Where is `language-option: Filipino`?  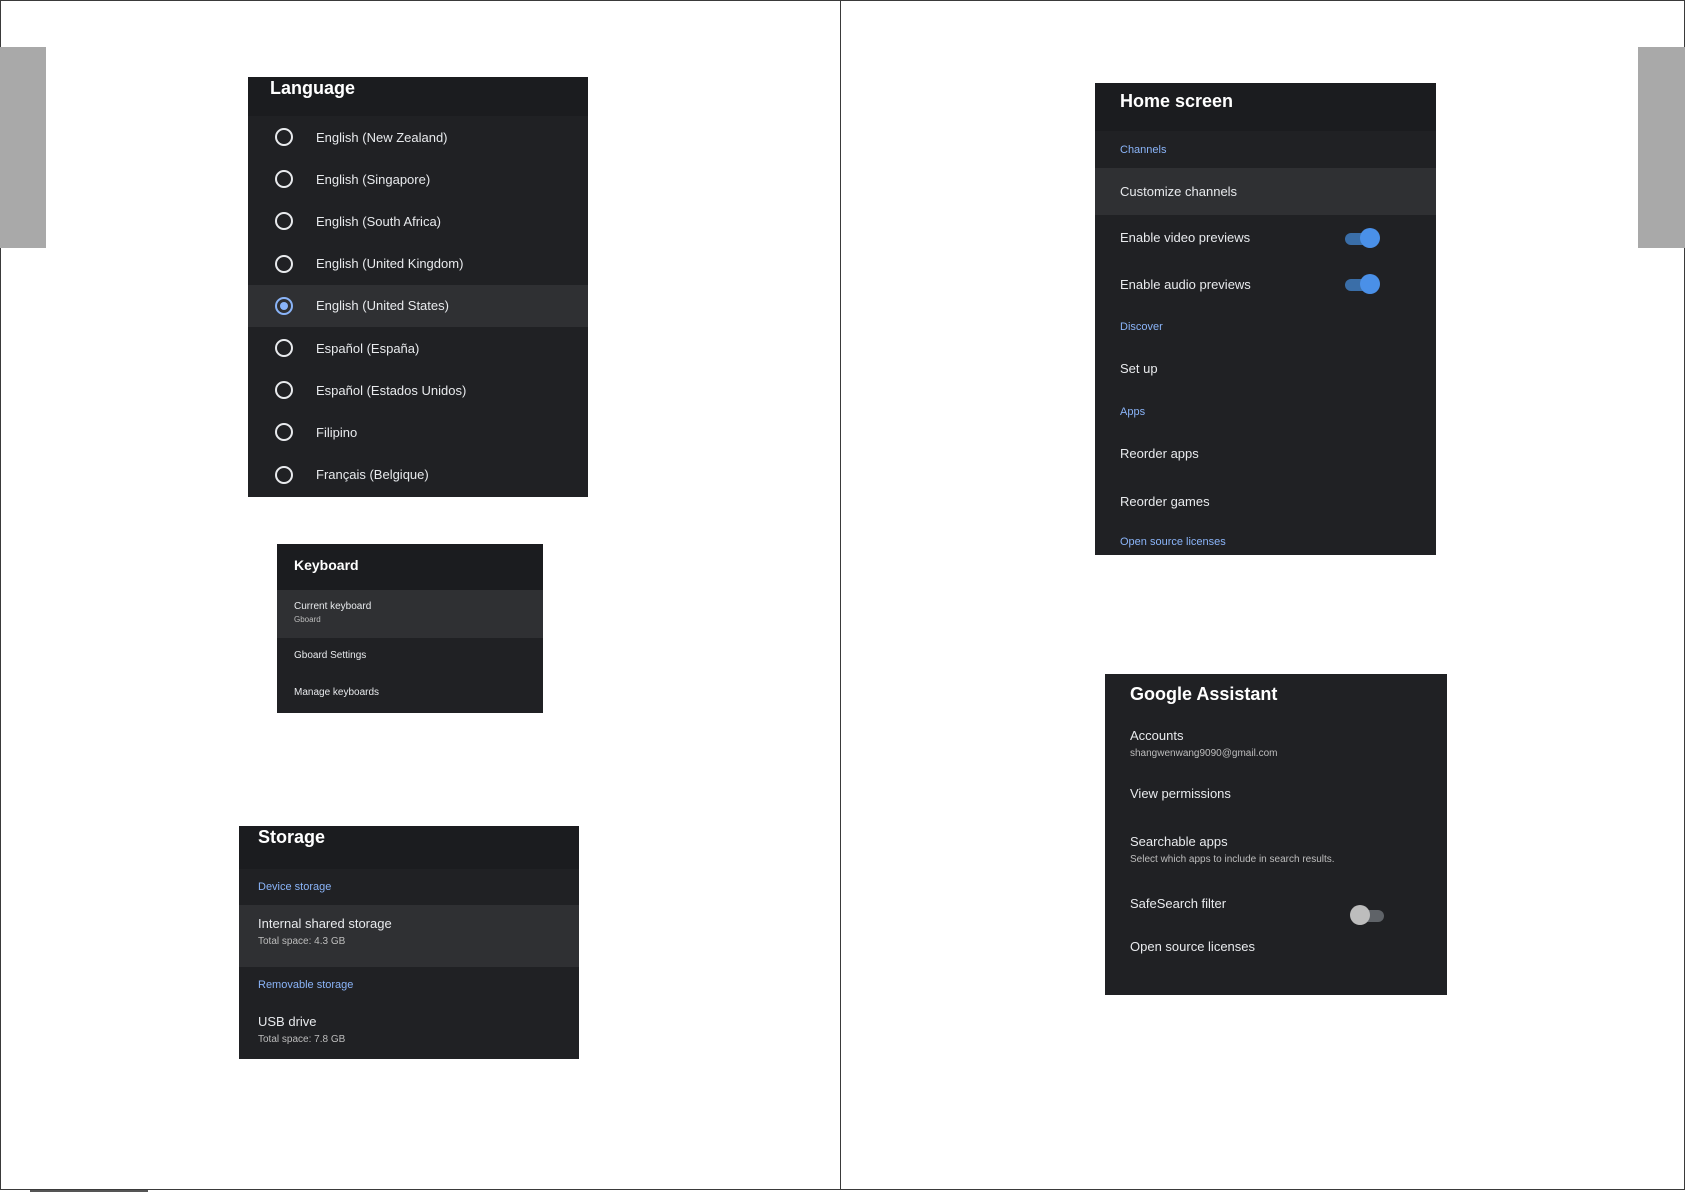 language-option: Filipino is located at coordinates (418, 432).